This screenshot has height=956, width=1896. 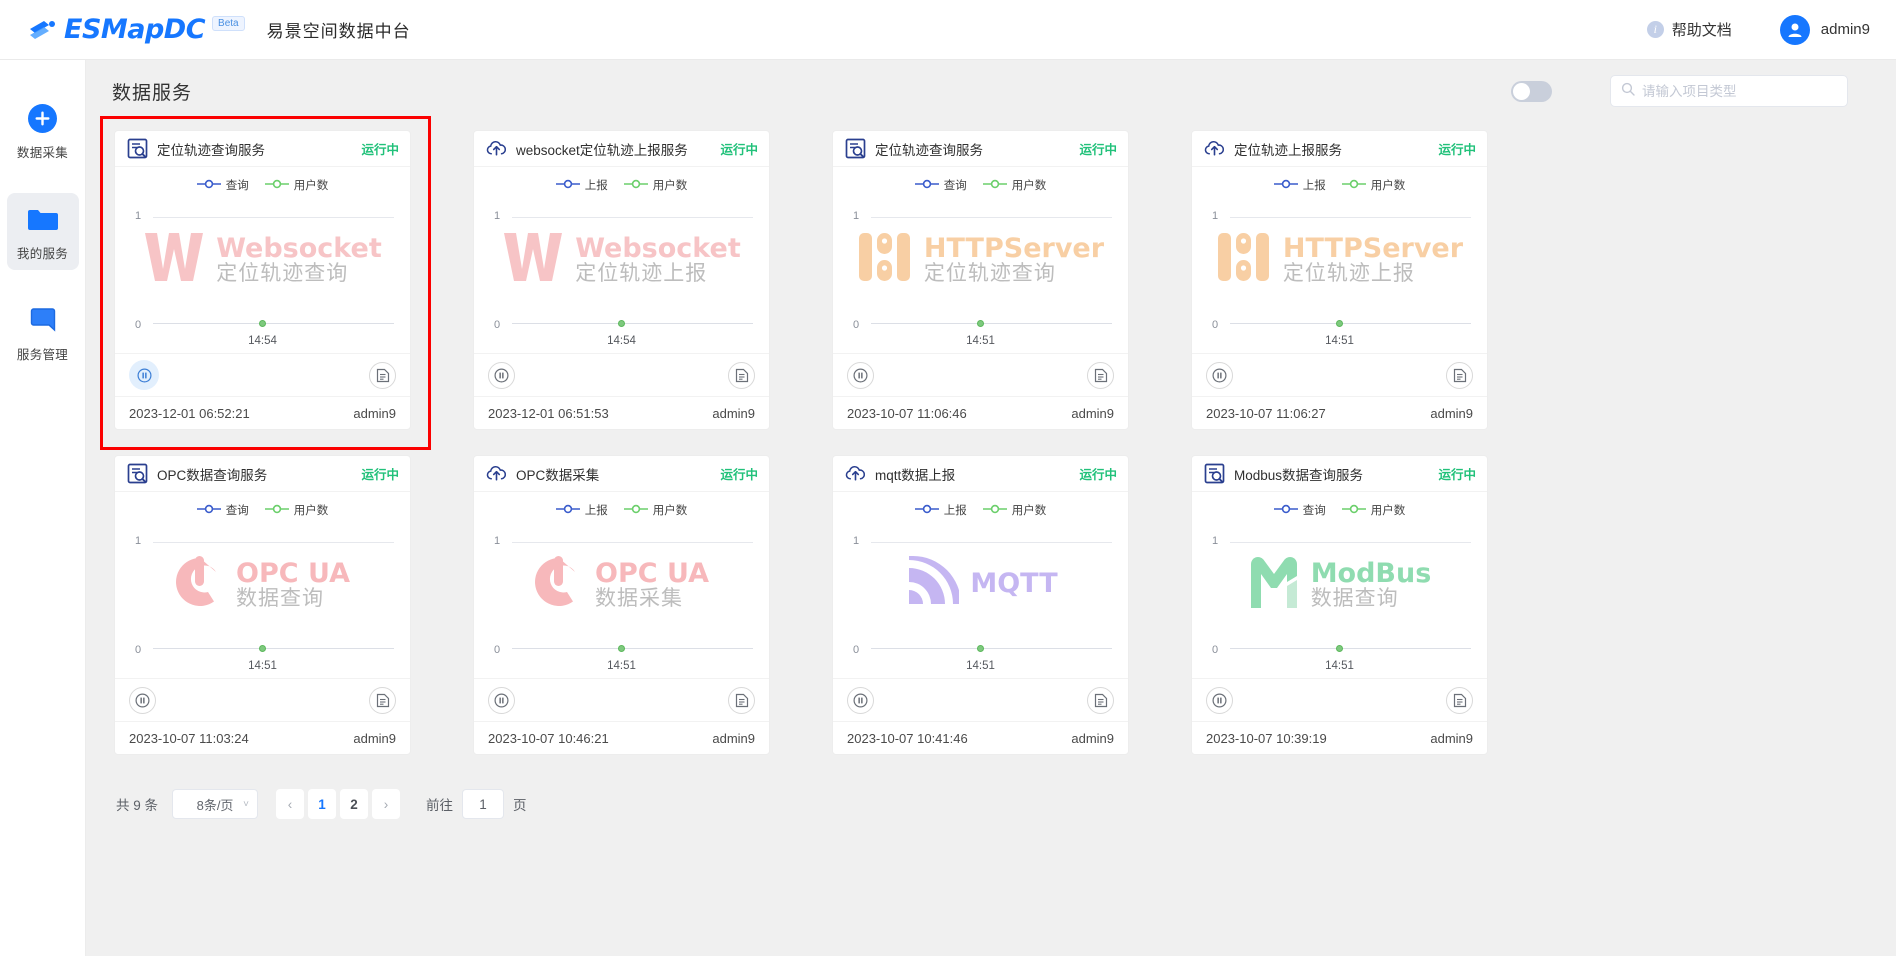 I want to click on card-title: websocket定位轨迹上报服务, so click(x=602, y=150).